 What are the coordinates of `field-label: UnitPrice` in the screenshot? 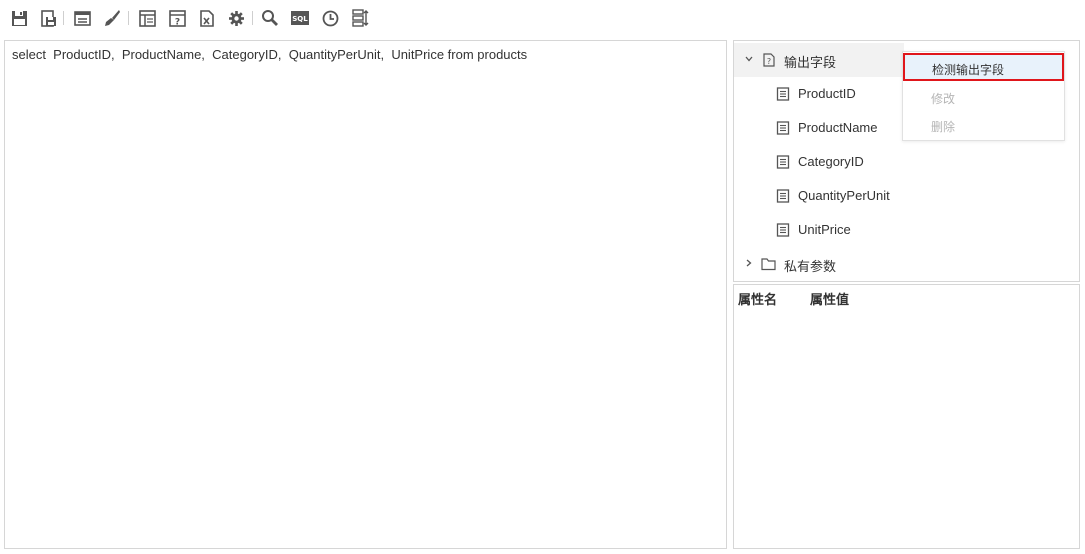 It's located at (824, 229).